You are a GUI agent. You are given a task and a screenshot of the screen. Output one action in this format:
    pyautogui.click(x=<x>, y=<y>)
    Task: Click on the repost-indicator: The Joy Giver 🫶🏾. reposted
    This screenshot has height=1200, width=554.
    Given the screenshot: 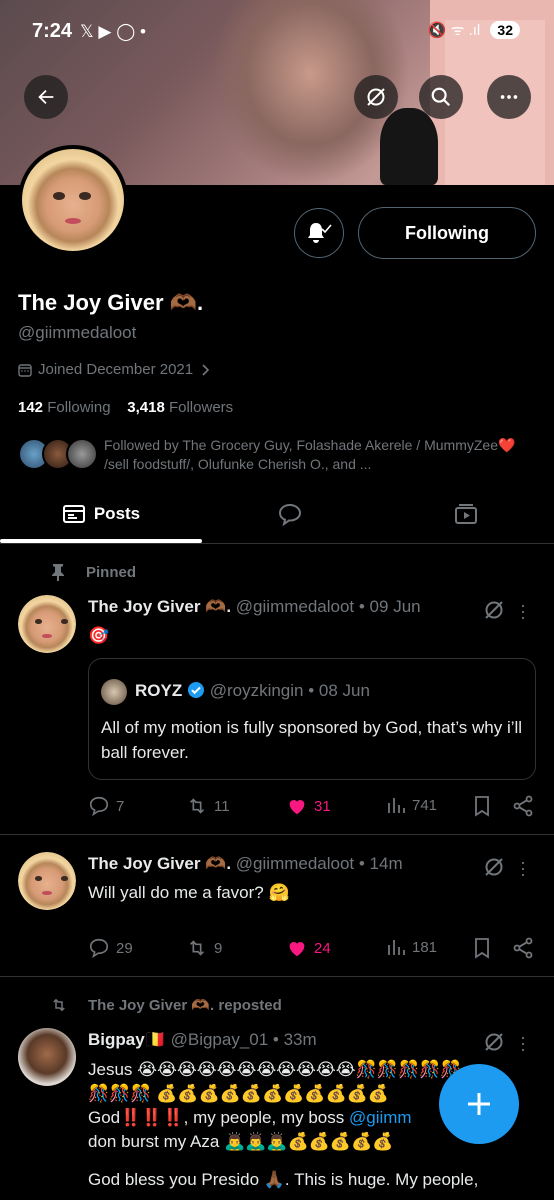 What is the action you would take?
    pyautogui.click(x=166, y=1005)
    